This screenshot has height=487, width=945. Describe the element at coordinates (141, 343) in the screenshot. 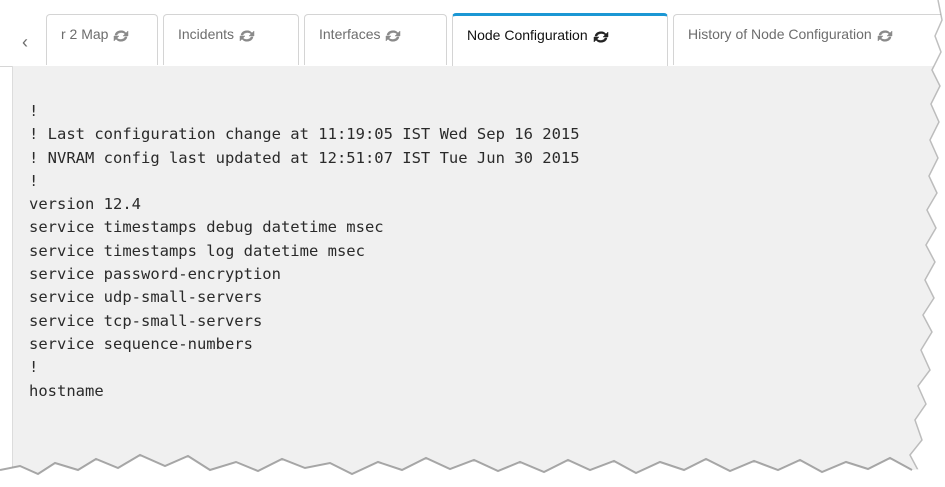

I see `config-line: service sequence-numbers` at that location.